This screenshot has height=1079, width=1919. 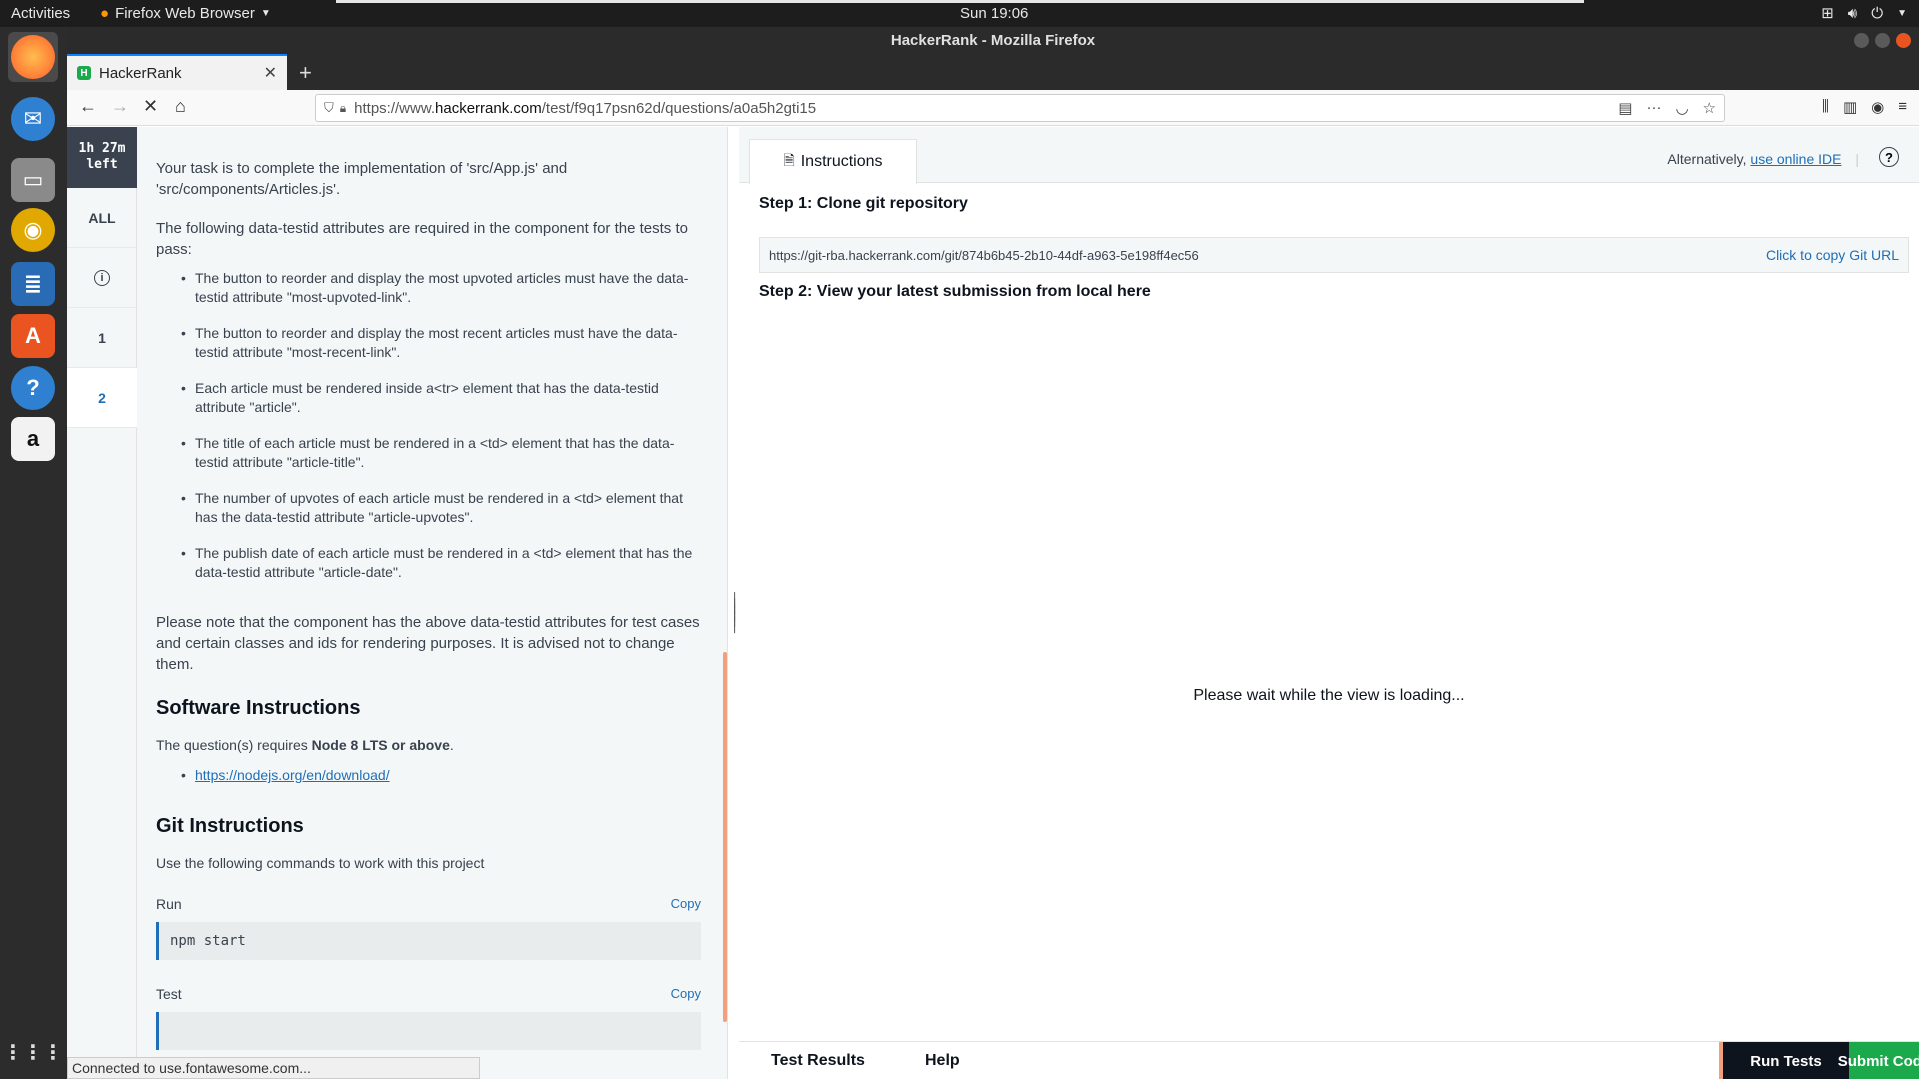 I want to click on window-title: HackerRank - Mozilla Firefox, so click(x=993, y=40).